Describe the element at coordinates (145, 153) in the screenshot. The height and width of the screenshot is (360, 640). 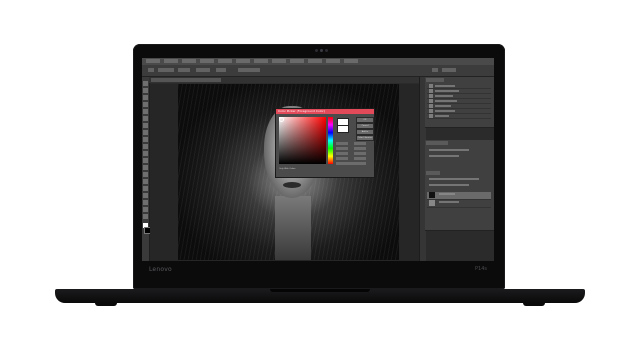
I see `eraser-tool-icon` at that location.